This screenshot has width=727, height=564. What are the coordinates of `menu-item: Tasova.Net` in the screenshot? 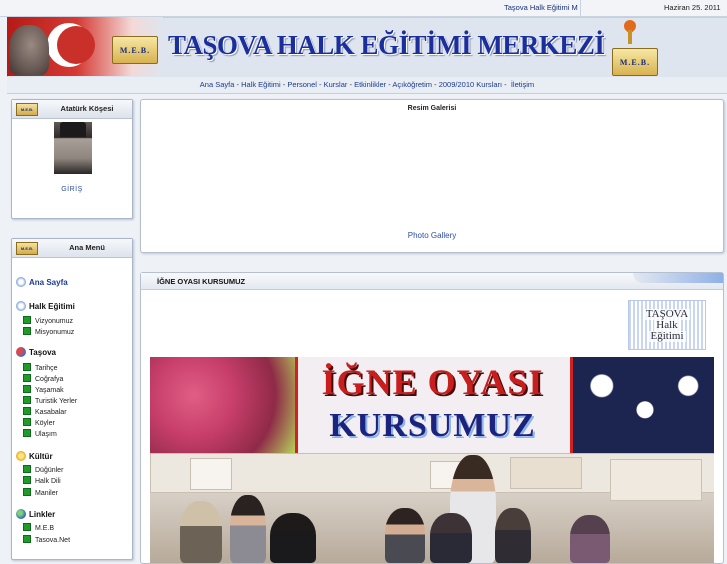 It's located at (46, 539).